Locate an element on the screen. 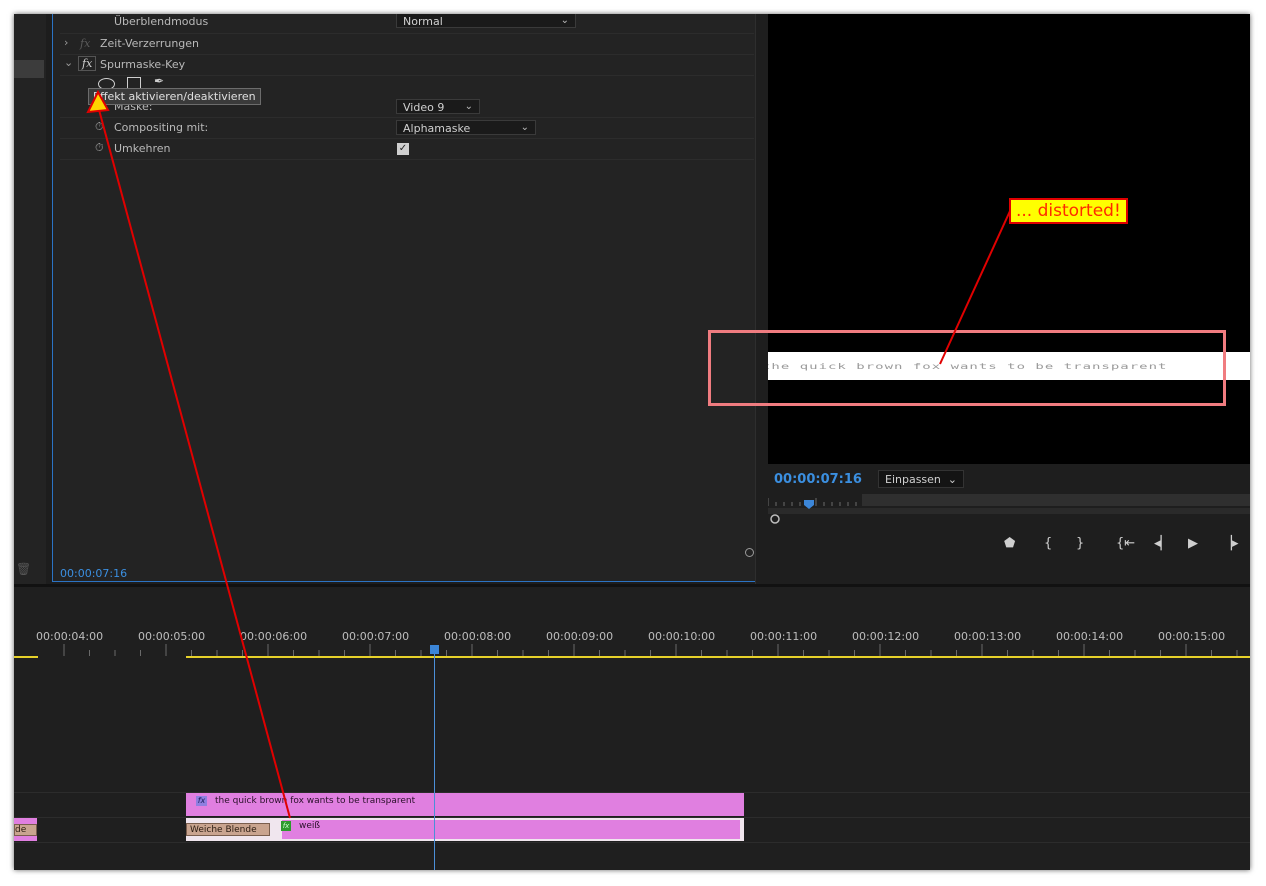 Image resolution: width=1266 pixels, height=886 pixels. pointer-arrow is located at coordinates (194, 462).